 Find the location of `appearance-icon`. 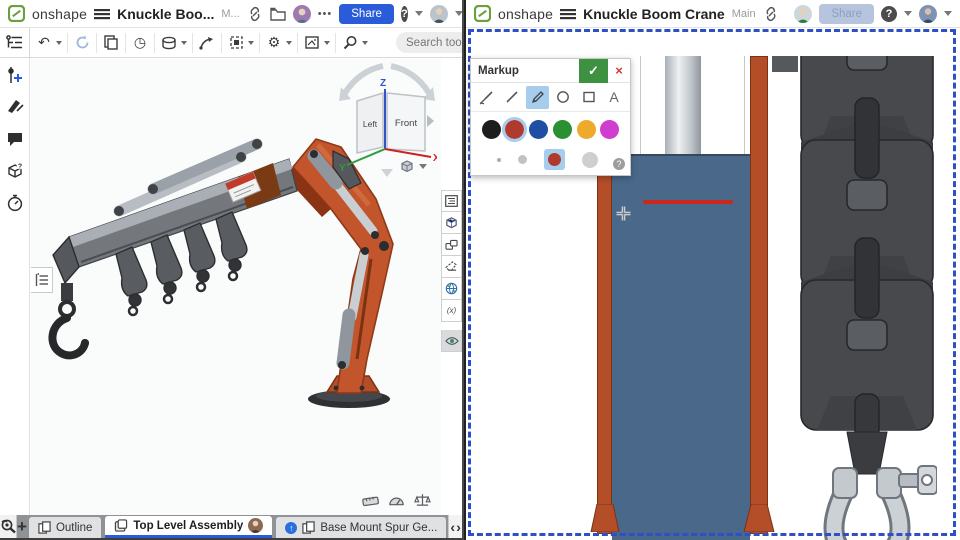

appearance-icon is located at coordinates (15, 107).